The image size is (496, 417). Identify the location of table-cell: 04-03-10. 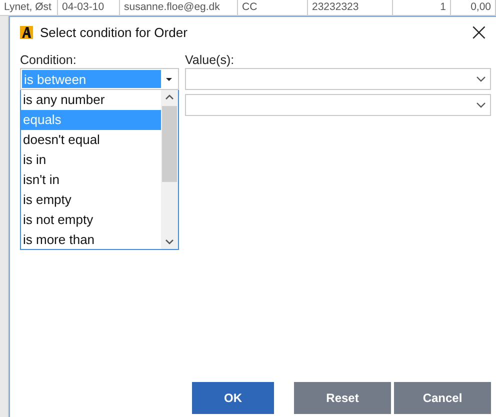
(89, 7).